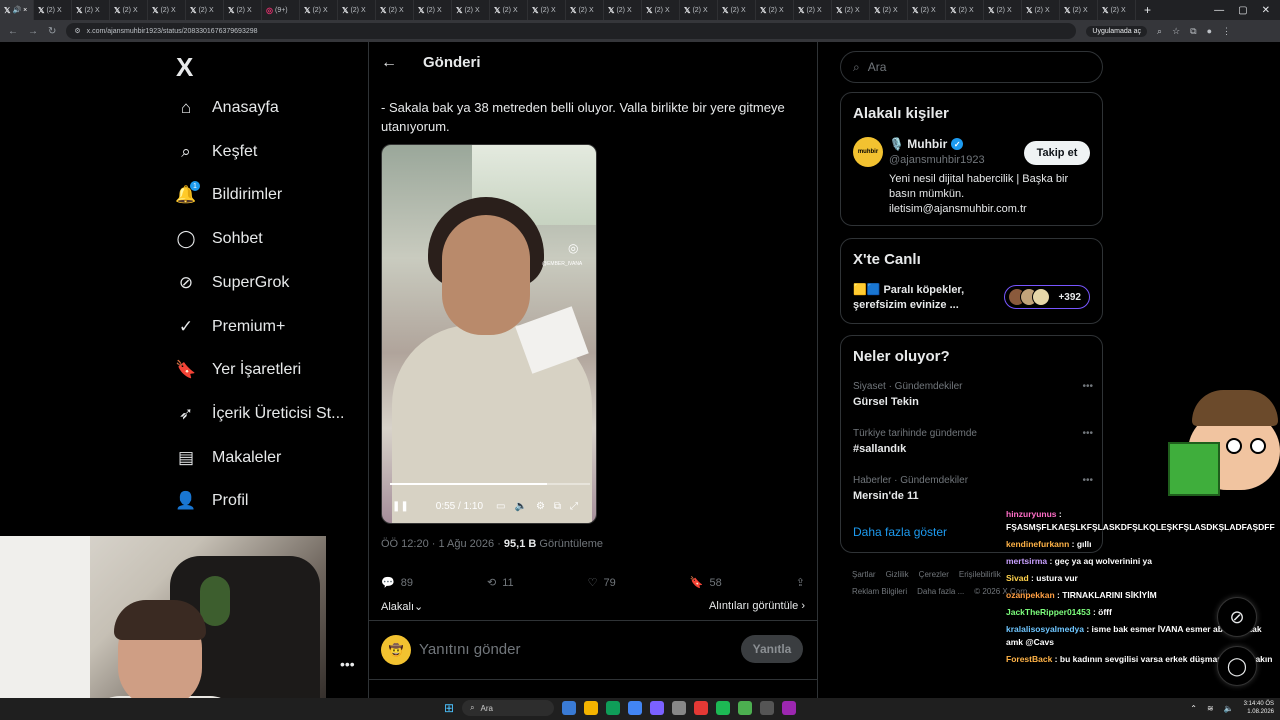  I want to click on footer-link: Çerezler, so click(934, 574).